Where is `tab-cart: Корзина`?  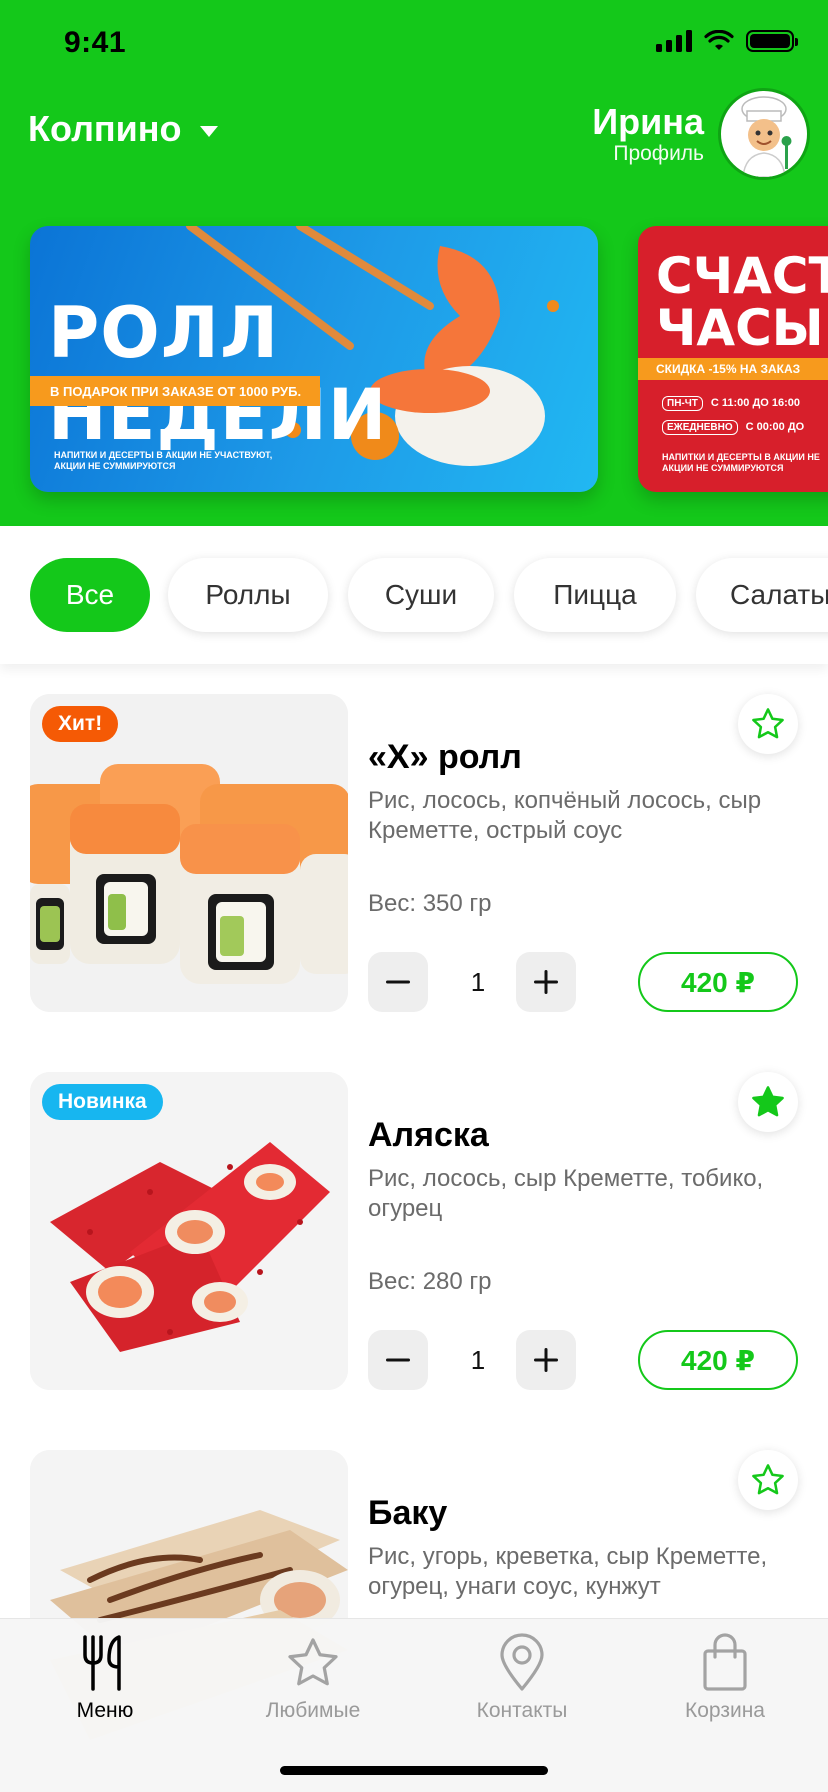 tab-cart: Корзина is located at coordinates (725, 1683).